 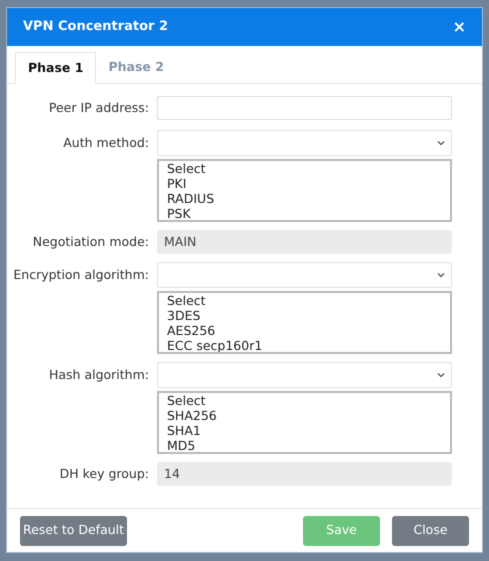 What do you see at coordinates (304, 474) in the screenshot?
I see `readonly-field: 14` at bounding box center [304, 474].